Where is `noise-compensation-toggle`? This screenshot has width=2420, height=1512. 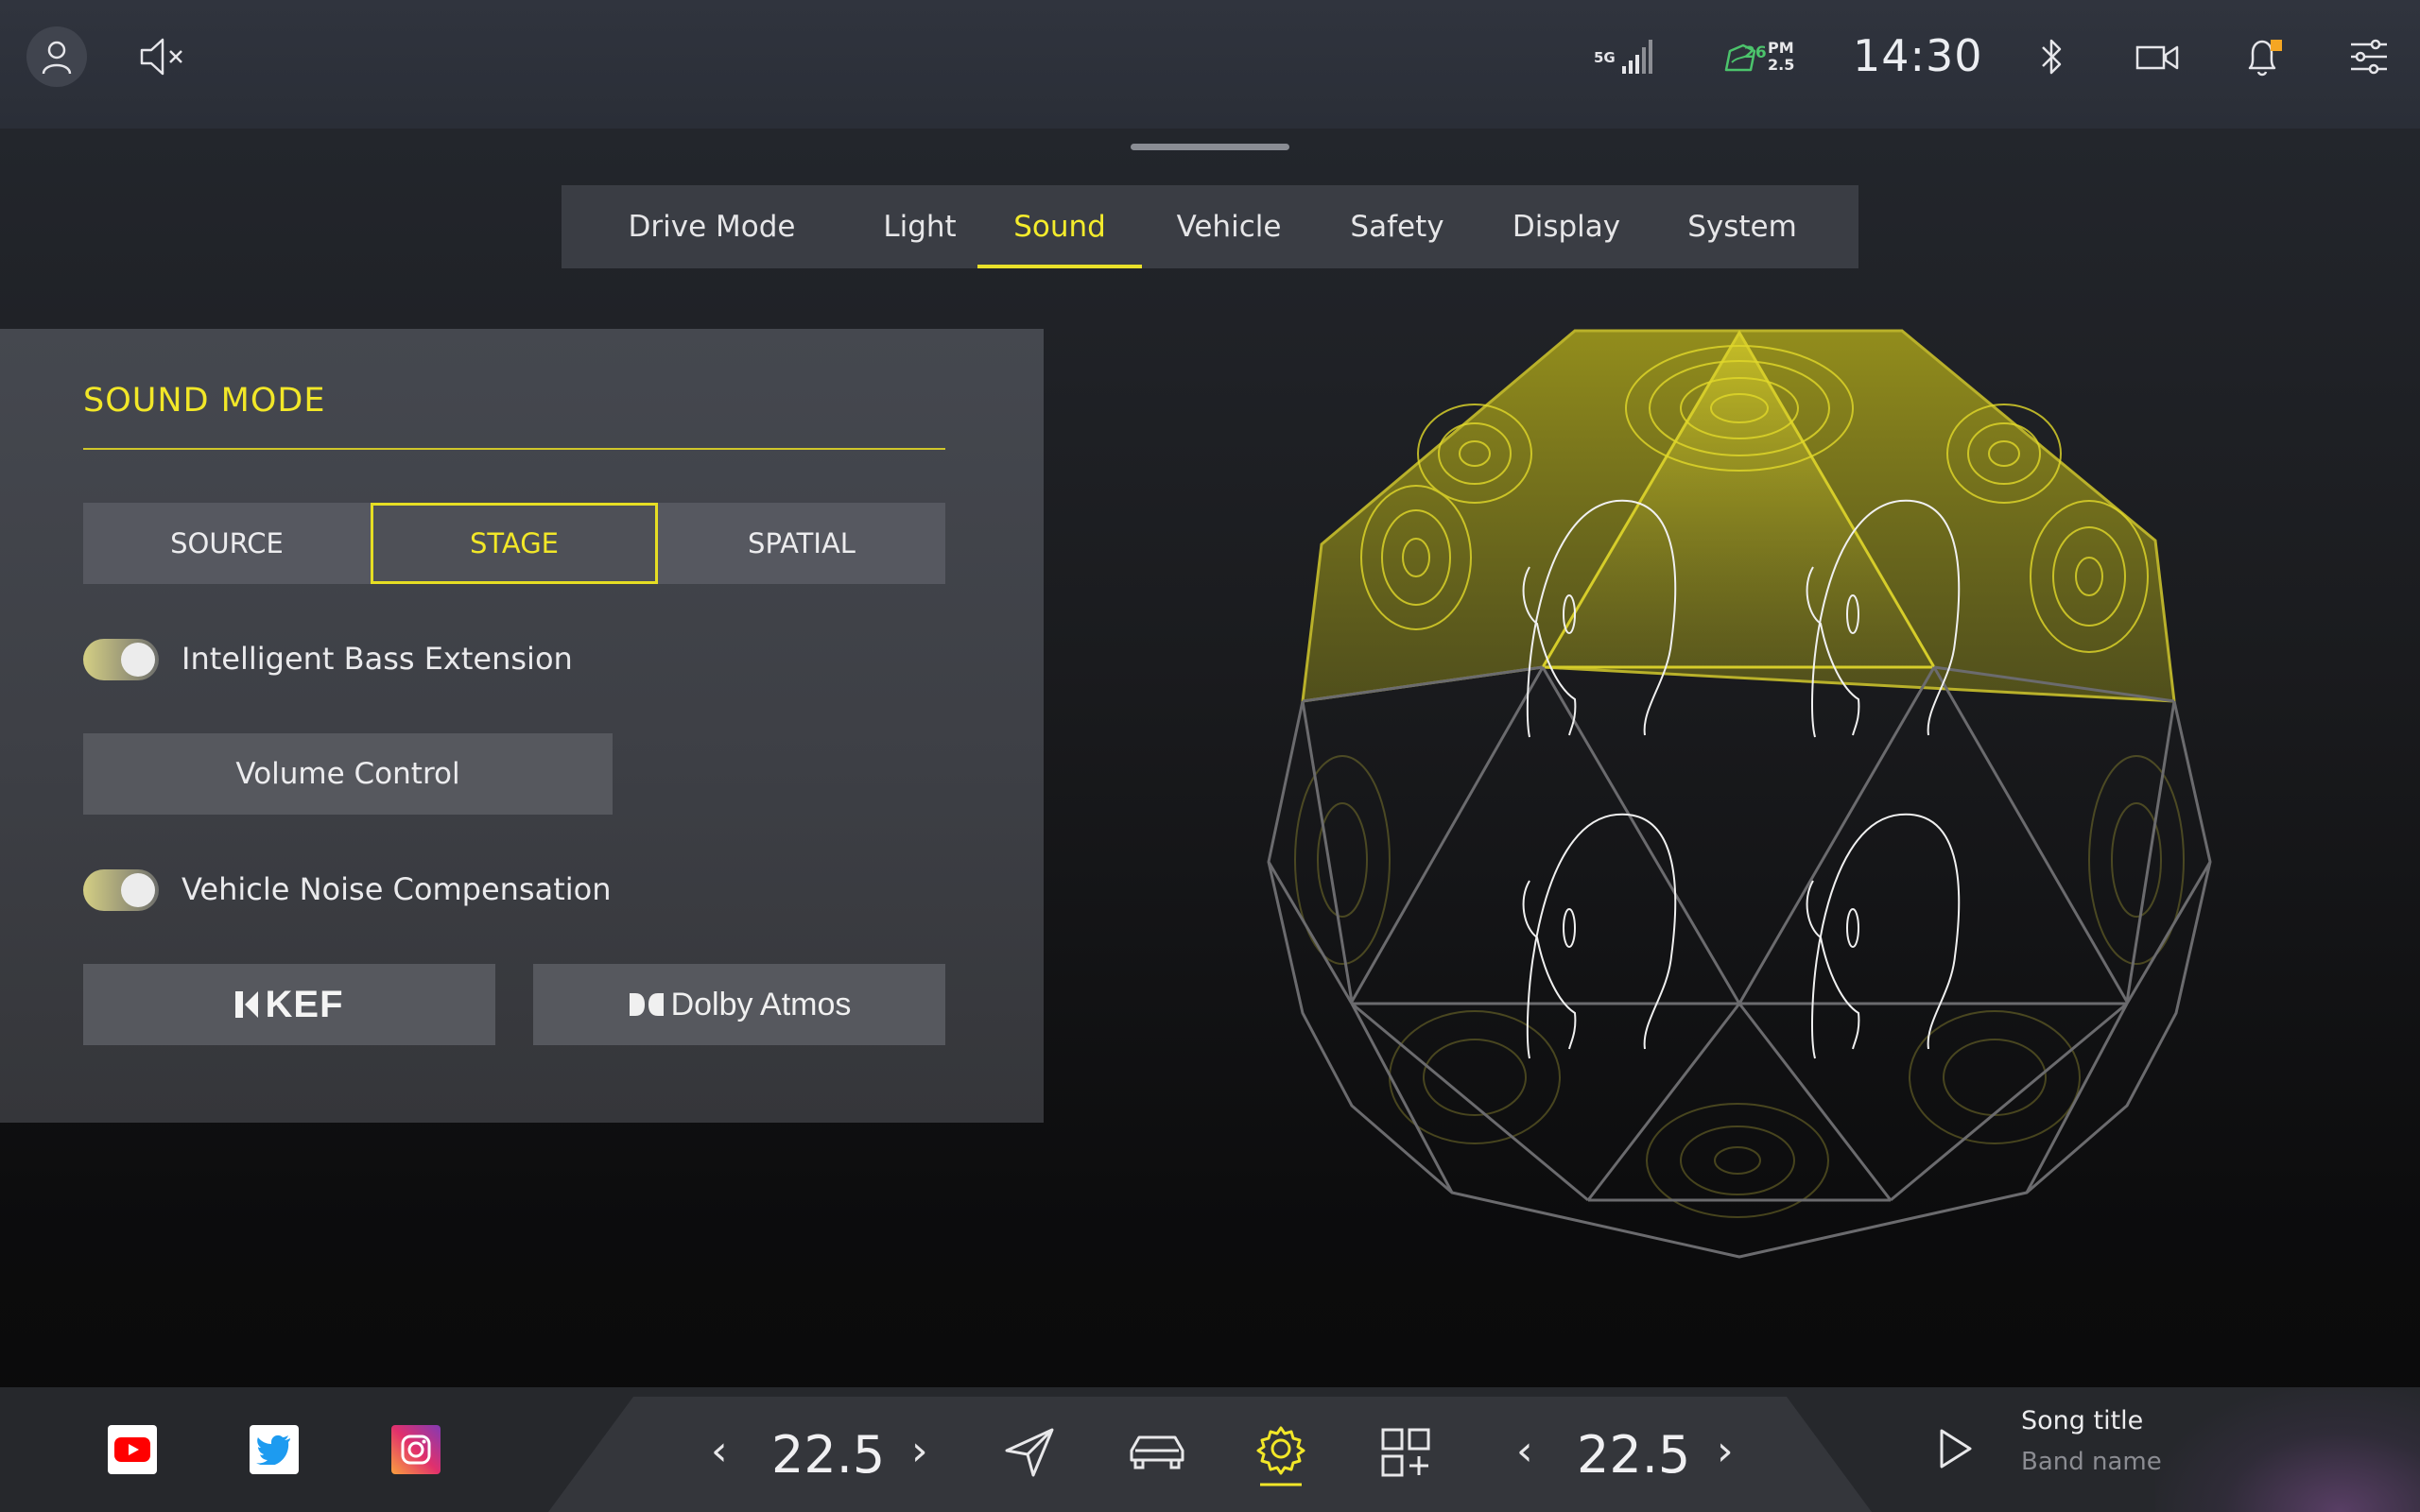 noise-compensation-toggle is located at coordinates (121, 890).